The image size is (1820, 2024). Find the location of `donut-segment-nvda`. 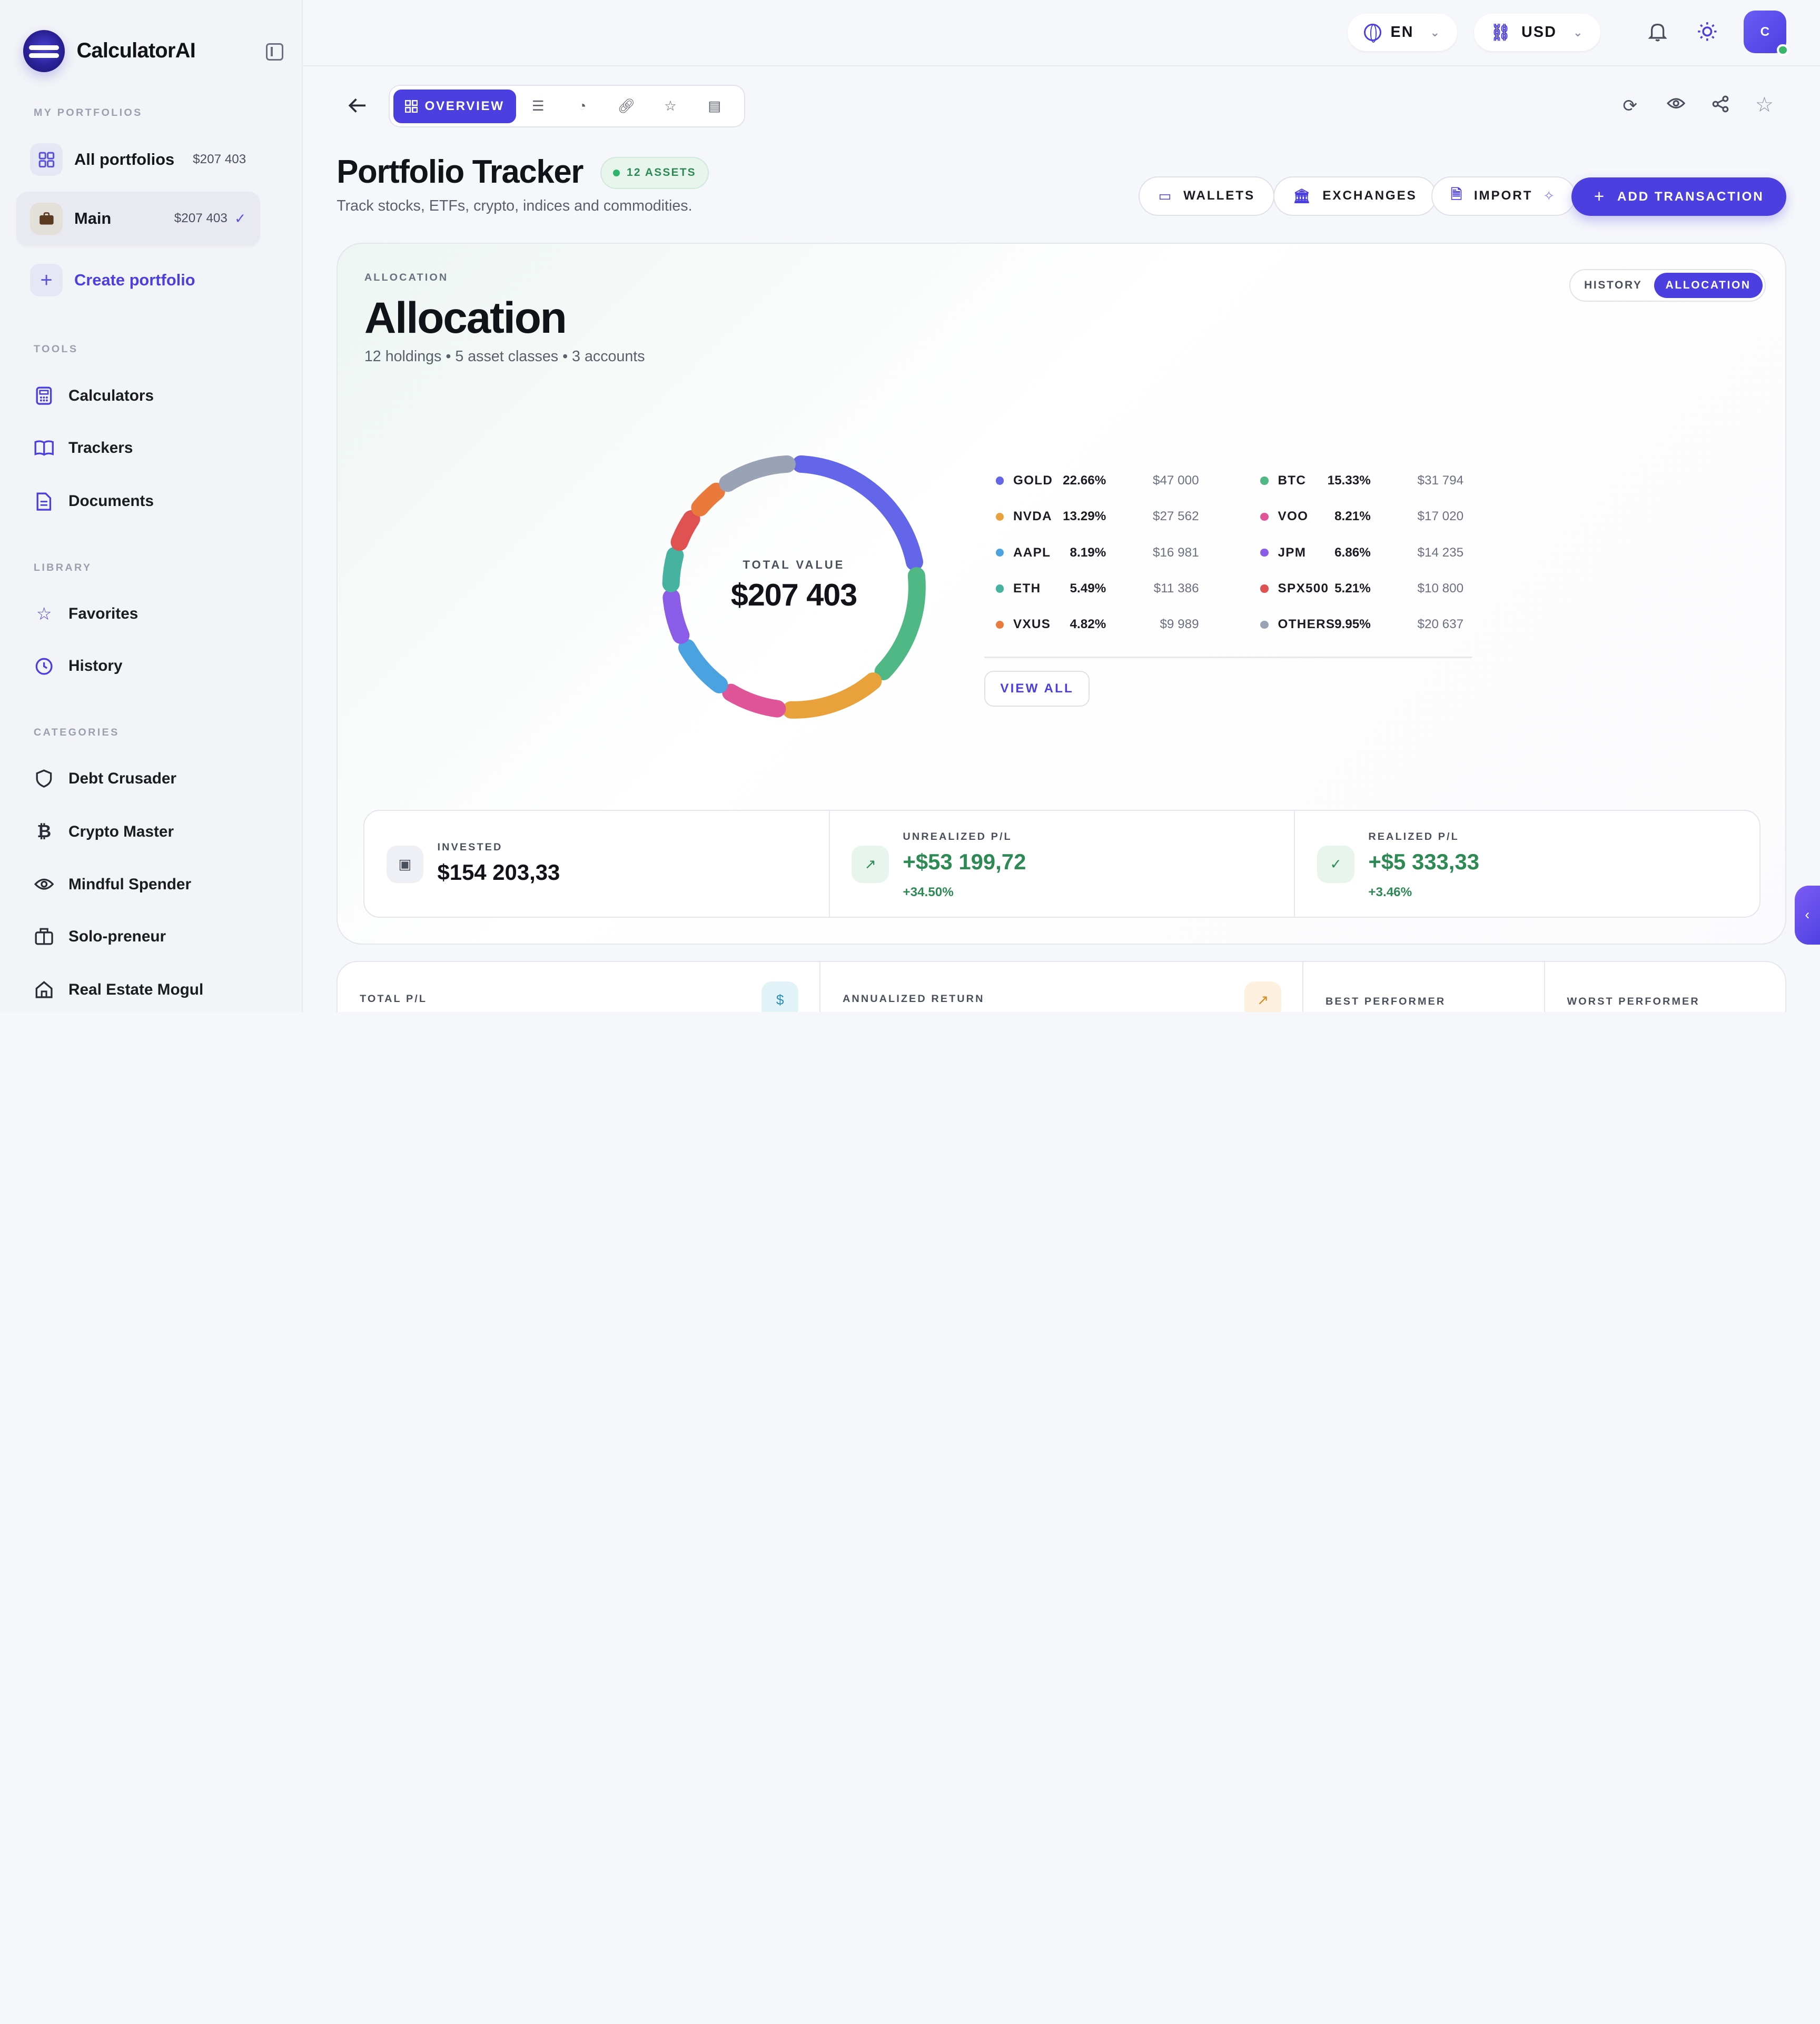

donut-segment-nvda is located at coordinates (832, 695).